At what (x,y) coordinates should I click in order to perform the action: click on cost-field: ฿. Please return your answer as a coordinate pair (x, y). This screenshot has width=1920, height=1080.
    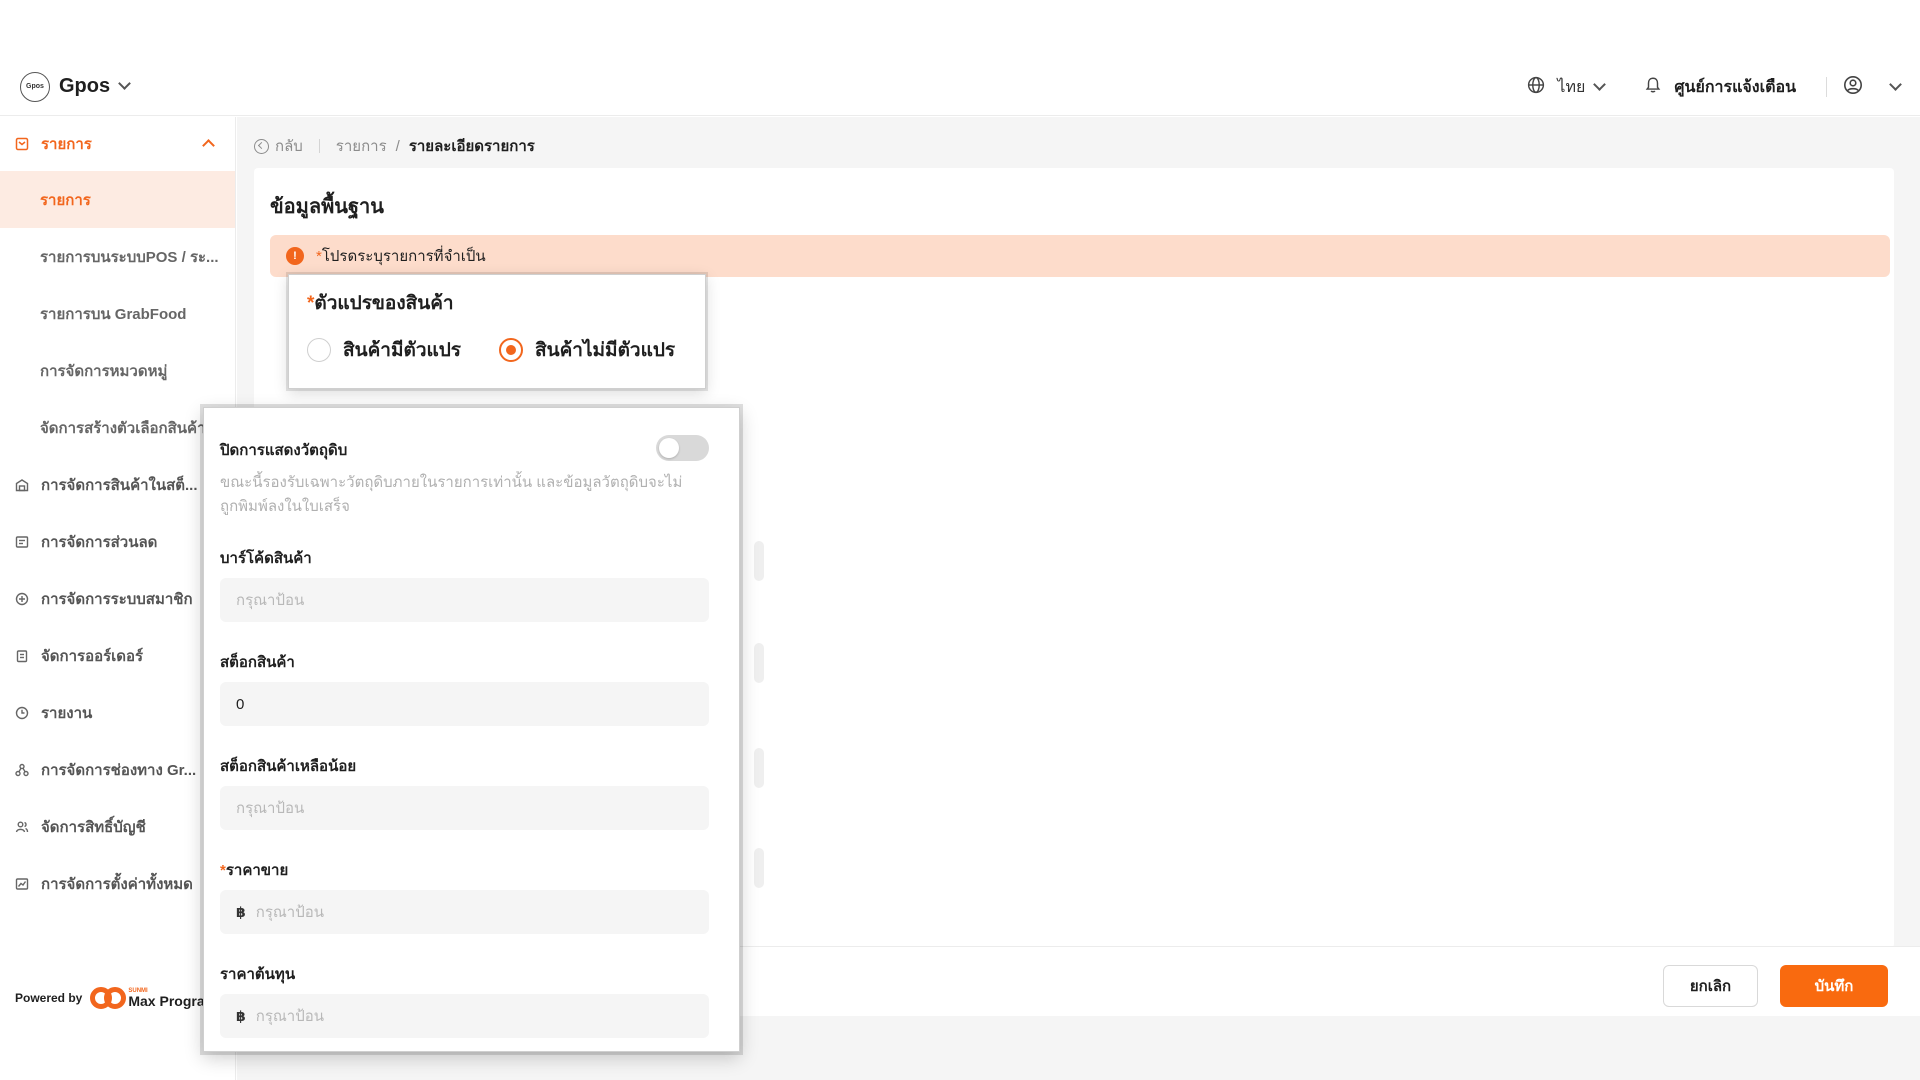
    Looking at the image, I should click on (464, 1016).